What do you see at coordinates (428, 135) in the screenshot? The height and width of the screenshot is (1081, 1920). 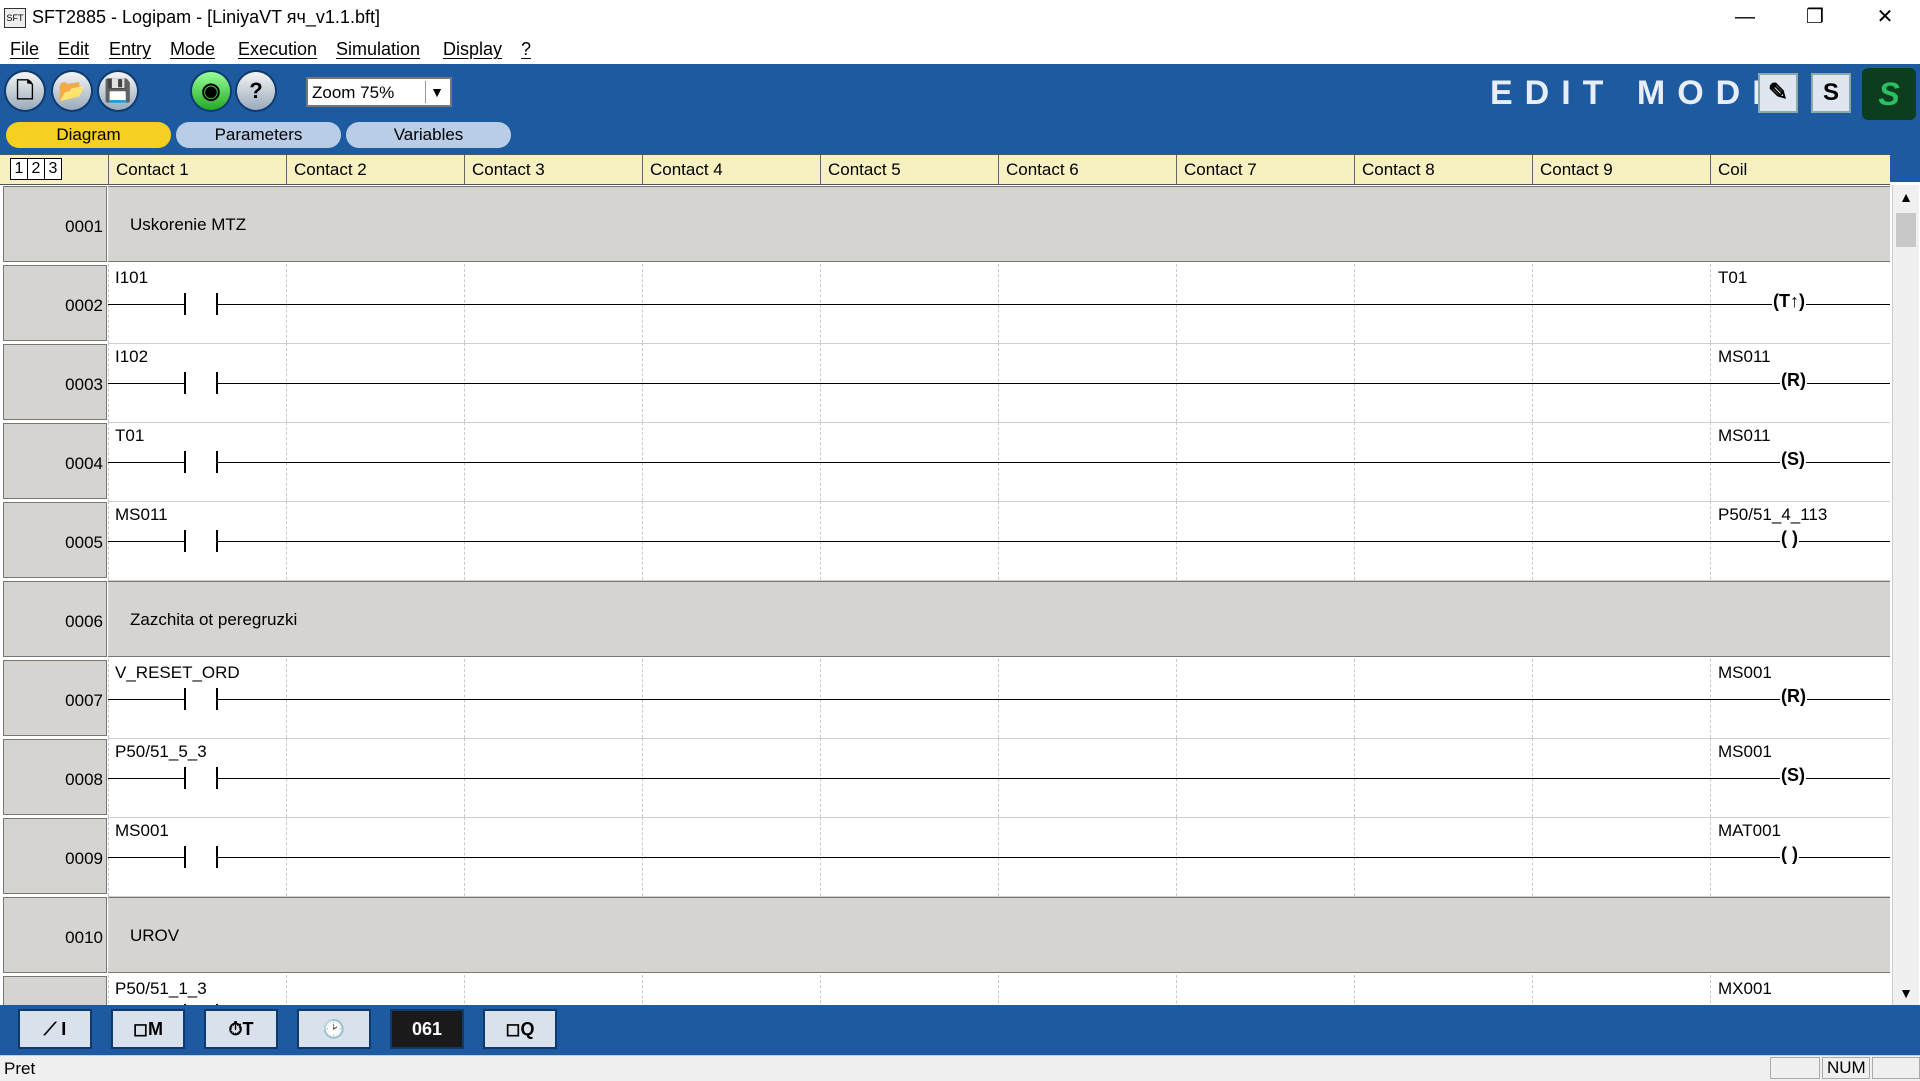 I see `tab-variables: Variables` at bounding box center [428, 135].